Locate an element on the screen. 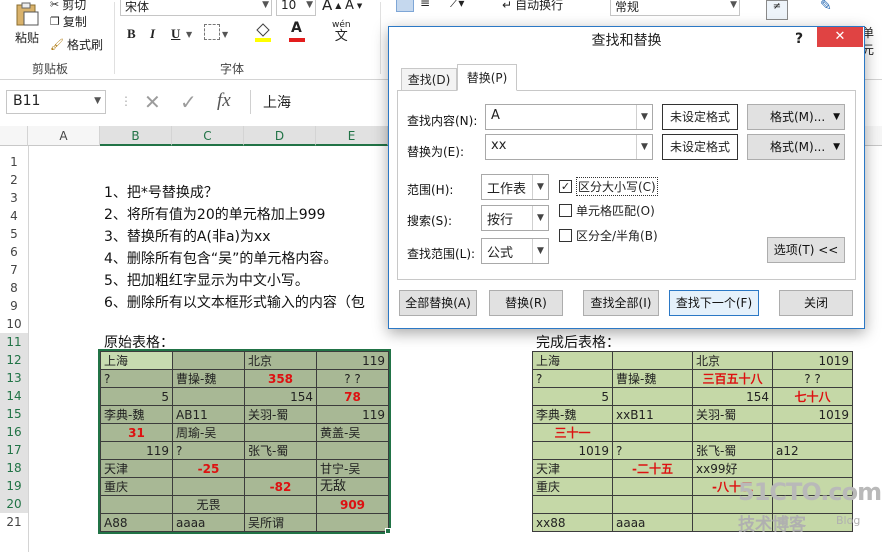 This screenshot has width=882, height=552. original-table-cell: 曹操-魏 is located at coordinates (209, 379).